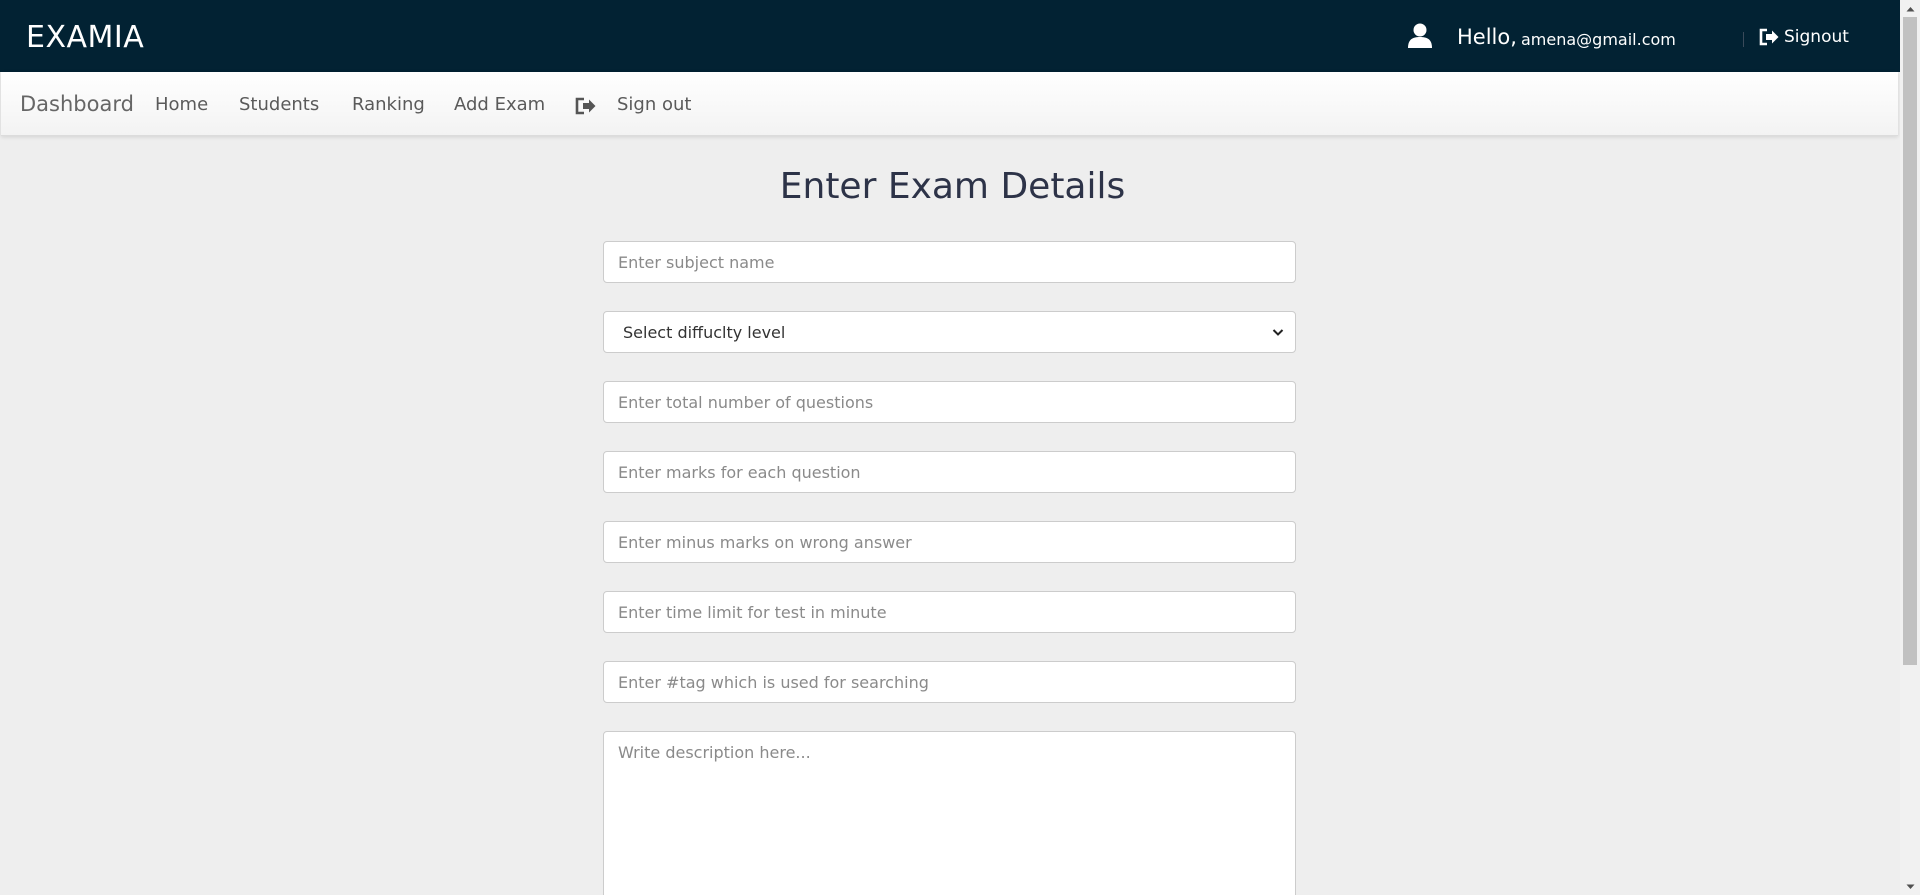  Describe the element at coordinates (388, 104) in the screenshot. I see `nav-item-ranking: Ranking` at that location.